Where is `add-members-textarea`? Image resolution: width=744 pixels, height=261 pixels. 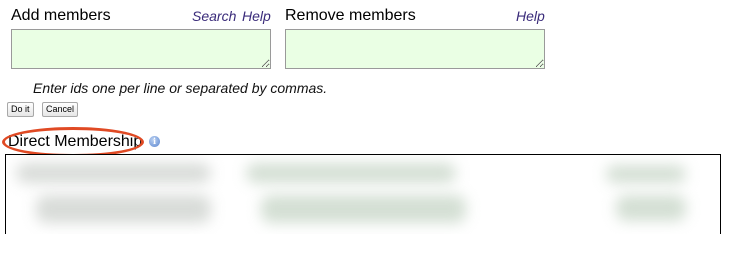 add-members-textarea is located at coordinates (141, 49).